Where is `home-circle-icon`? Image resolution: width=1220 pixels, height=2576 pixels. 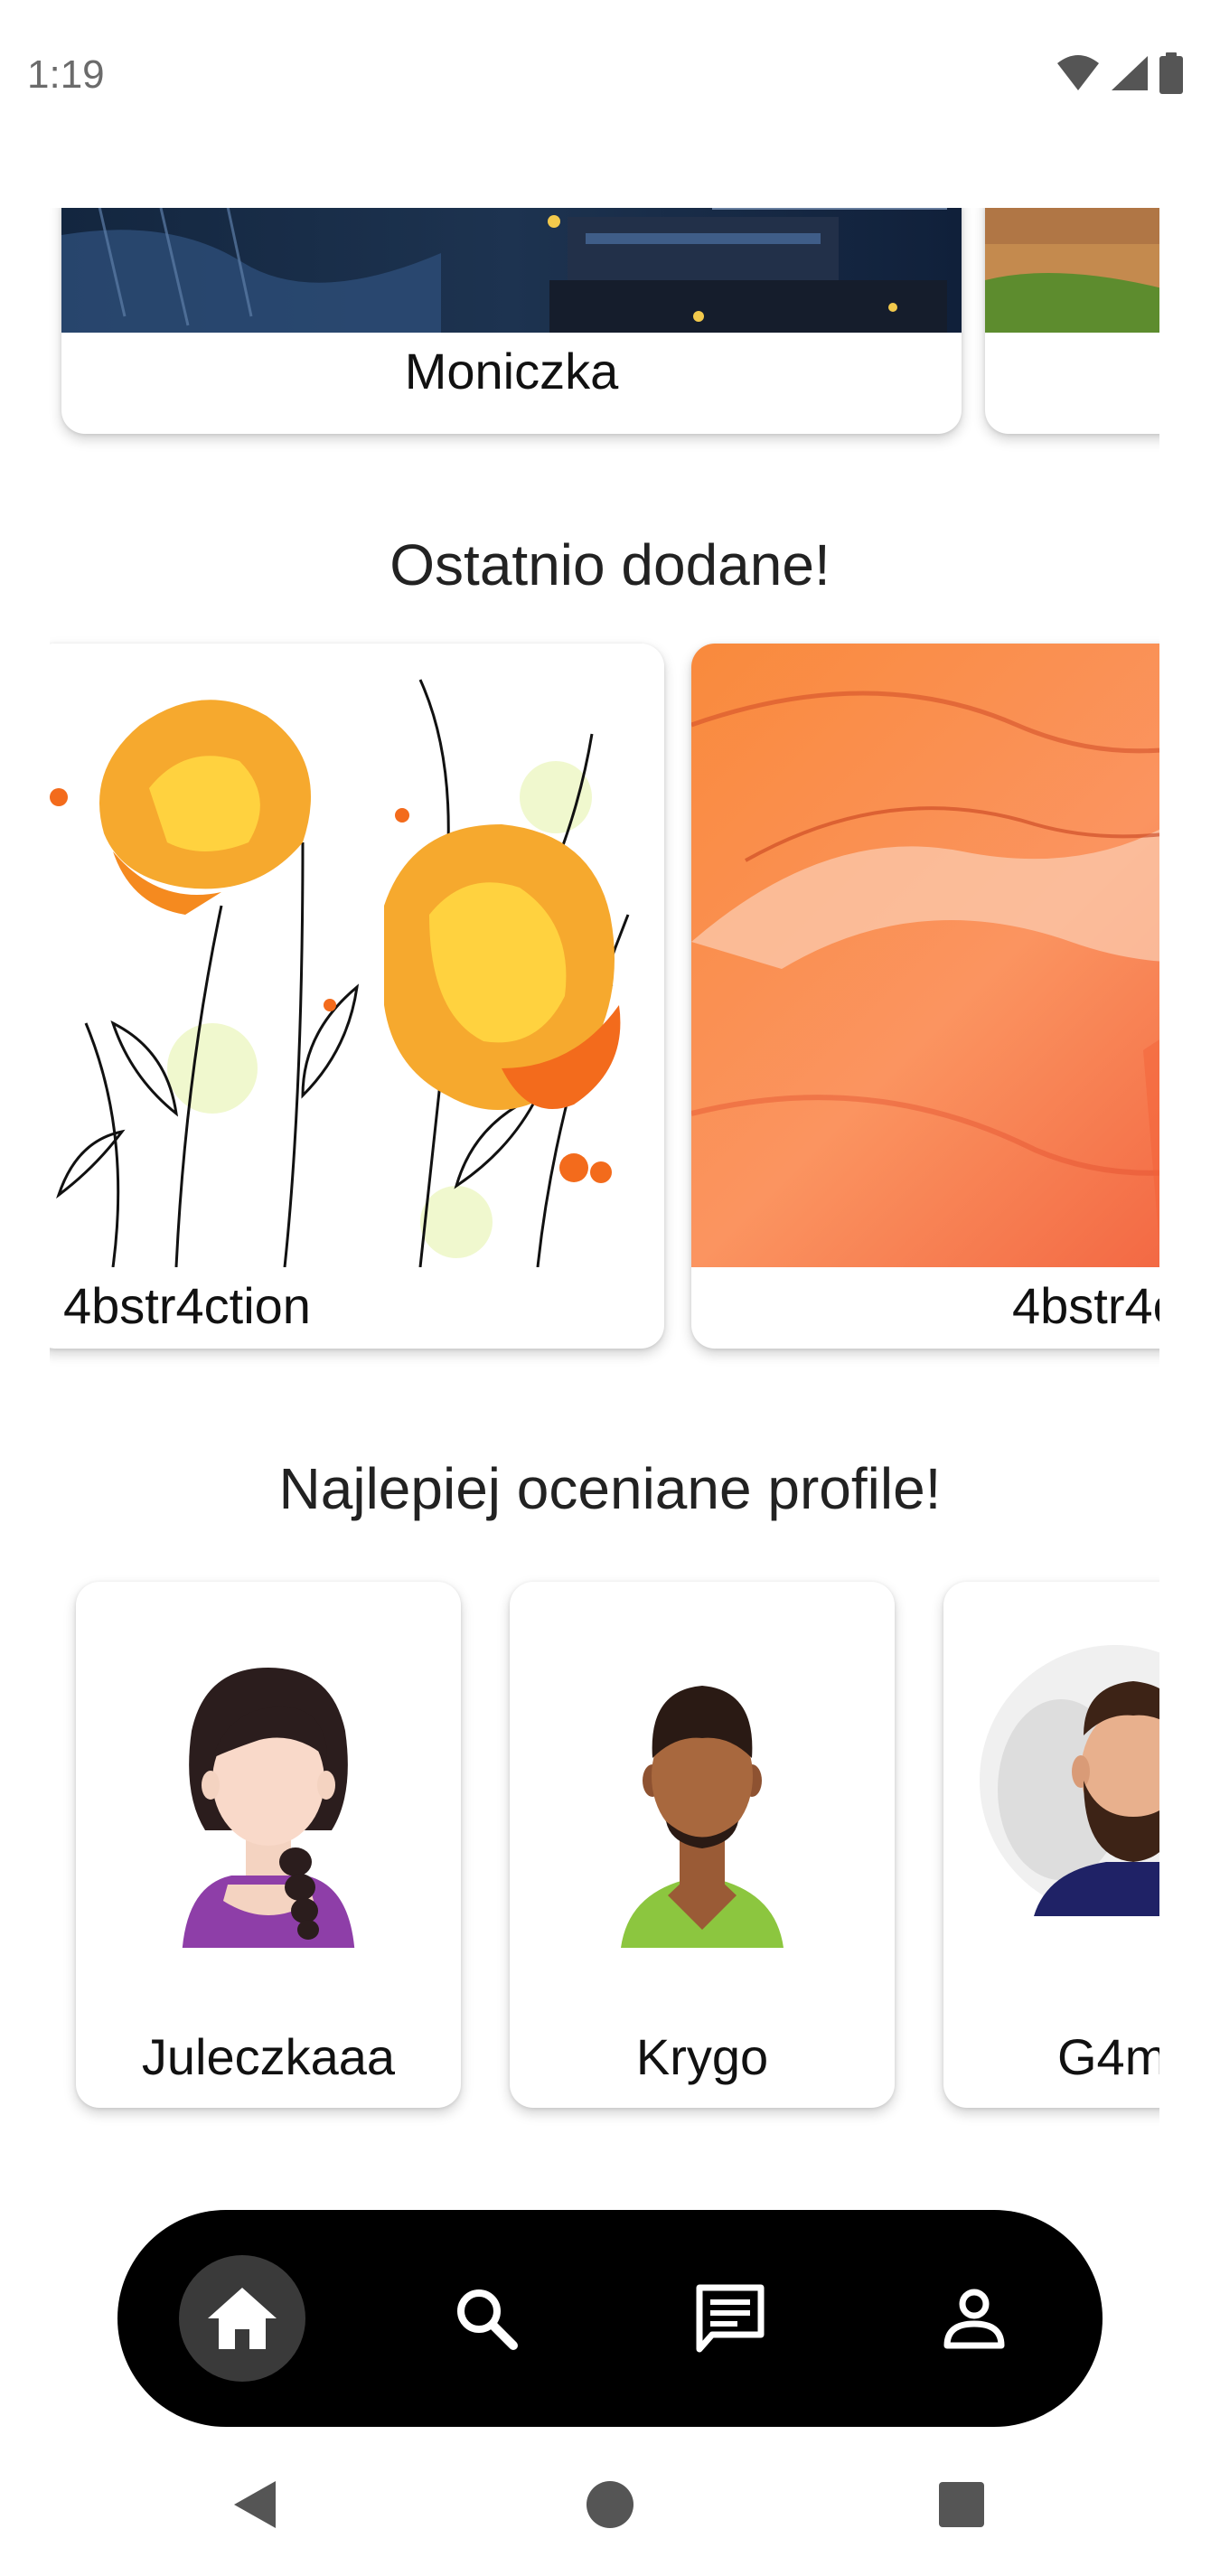 home-circle-icon is located at coordinates (610, 2504).